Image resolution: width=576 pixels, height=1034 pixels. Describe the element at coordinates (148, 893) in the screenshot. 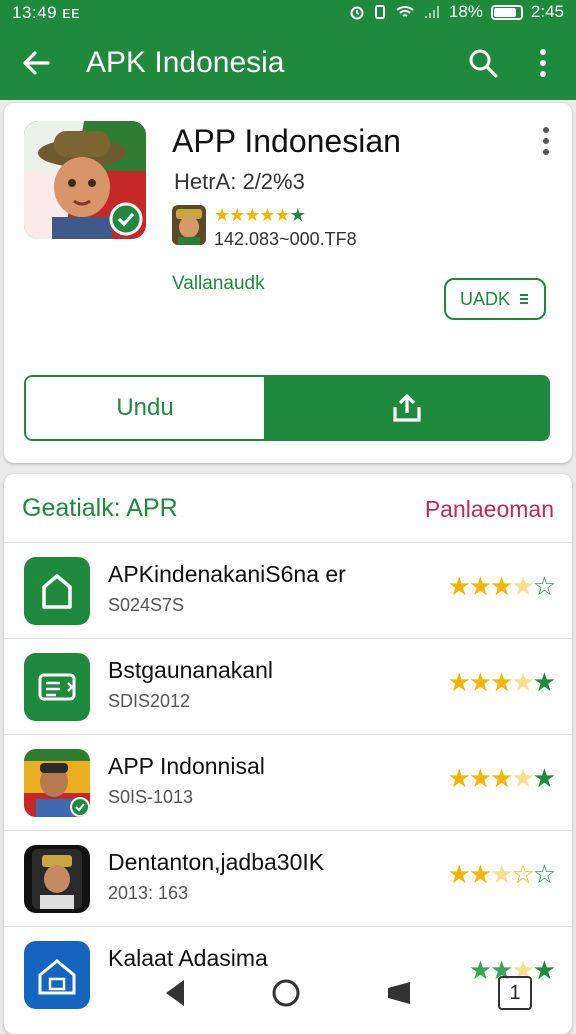

I see `list-item-sub: 2013: 163` at that location.